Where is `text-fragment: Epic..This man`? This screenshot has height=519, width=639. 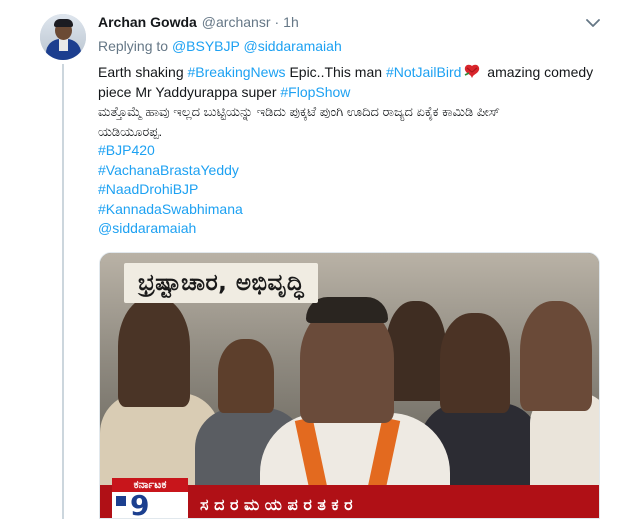 text-fragment: Epic..This man is located at coordinates (335, 72).